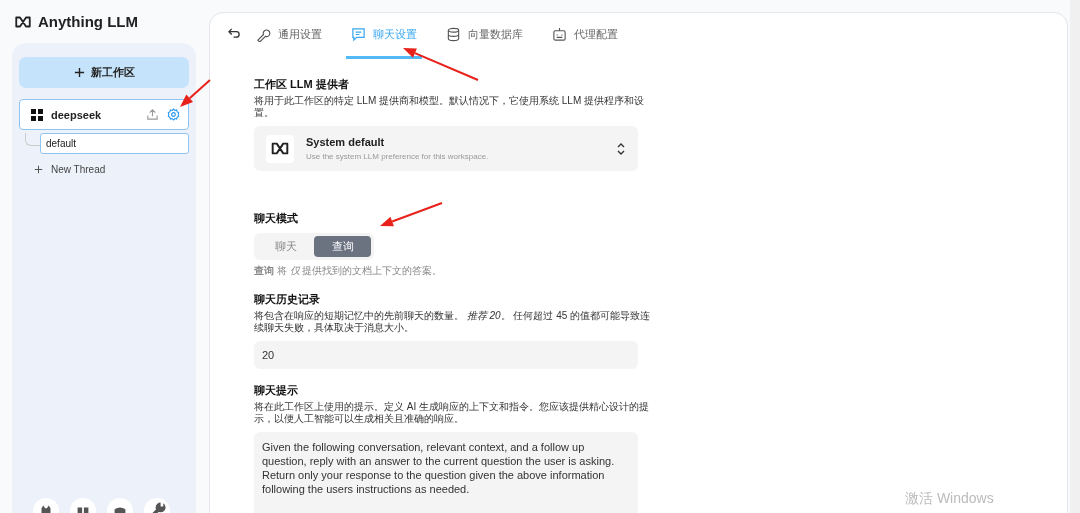 This screenshot has height=513, width=1080. I want to click on thread-item: default, so click(114, 143).